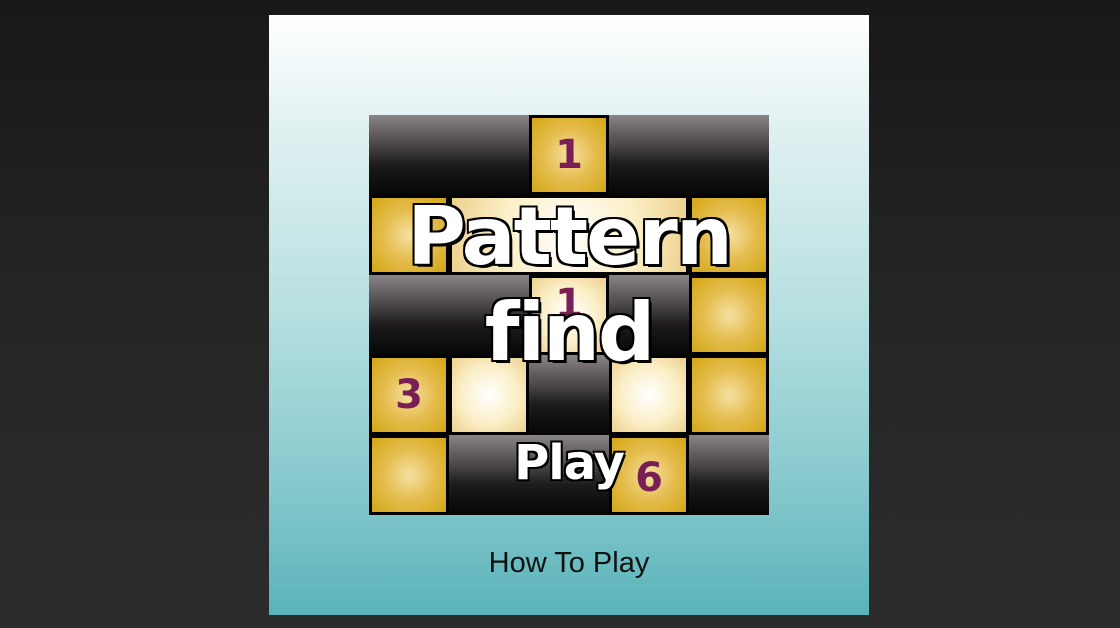  What do you see at coordinates (570, 236) in the screenshot?
I see `game-title-line1: Pattern` at bounding box center [570, 236].